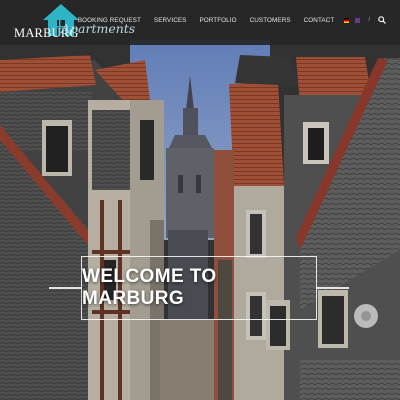  I want to click on headline-line-left, so click(65, 288).